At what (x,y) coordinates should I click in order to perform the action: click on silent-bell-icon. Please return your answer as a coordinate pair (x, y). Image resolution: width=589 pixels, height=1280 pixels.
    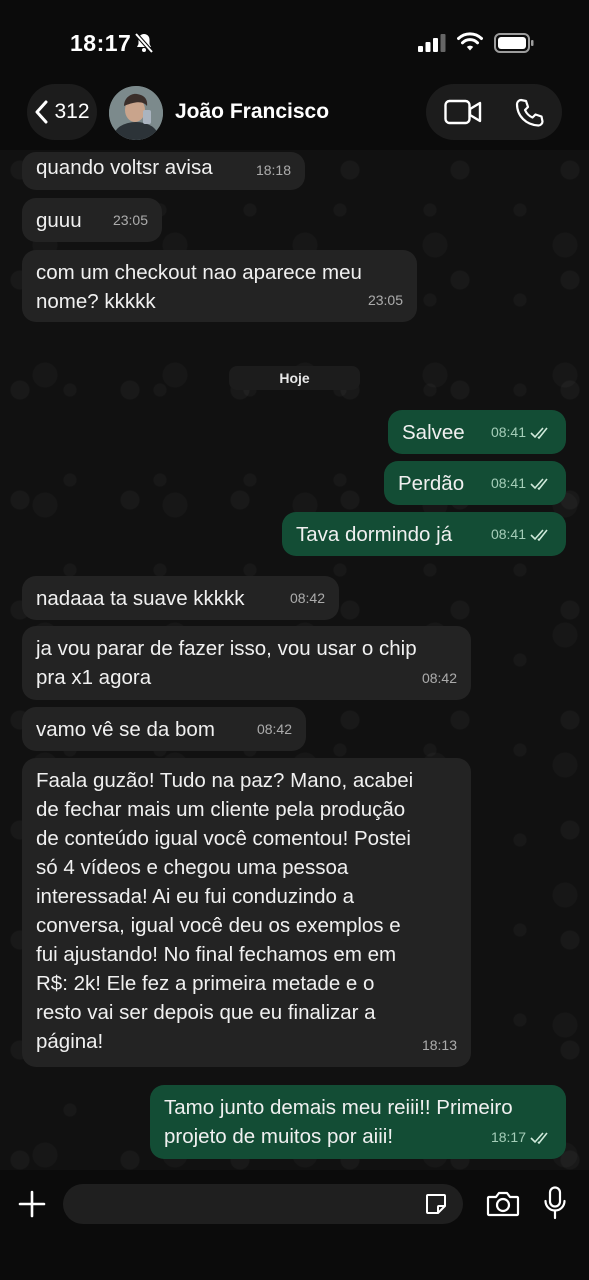
    Looking at the image, I should click on (144, 43).